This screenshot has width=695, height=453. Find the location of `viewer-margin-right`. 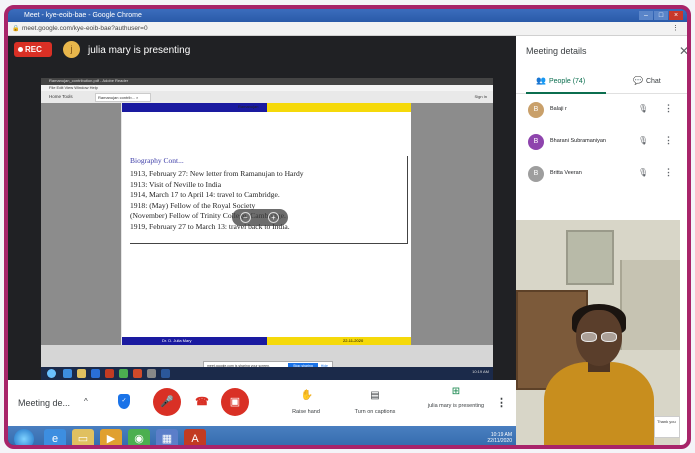

viewer-margin-right is located at coordinates (452, 224).